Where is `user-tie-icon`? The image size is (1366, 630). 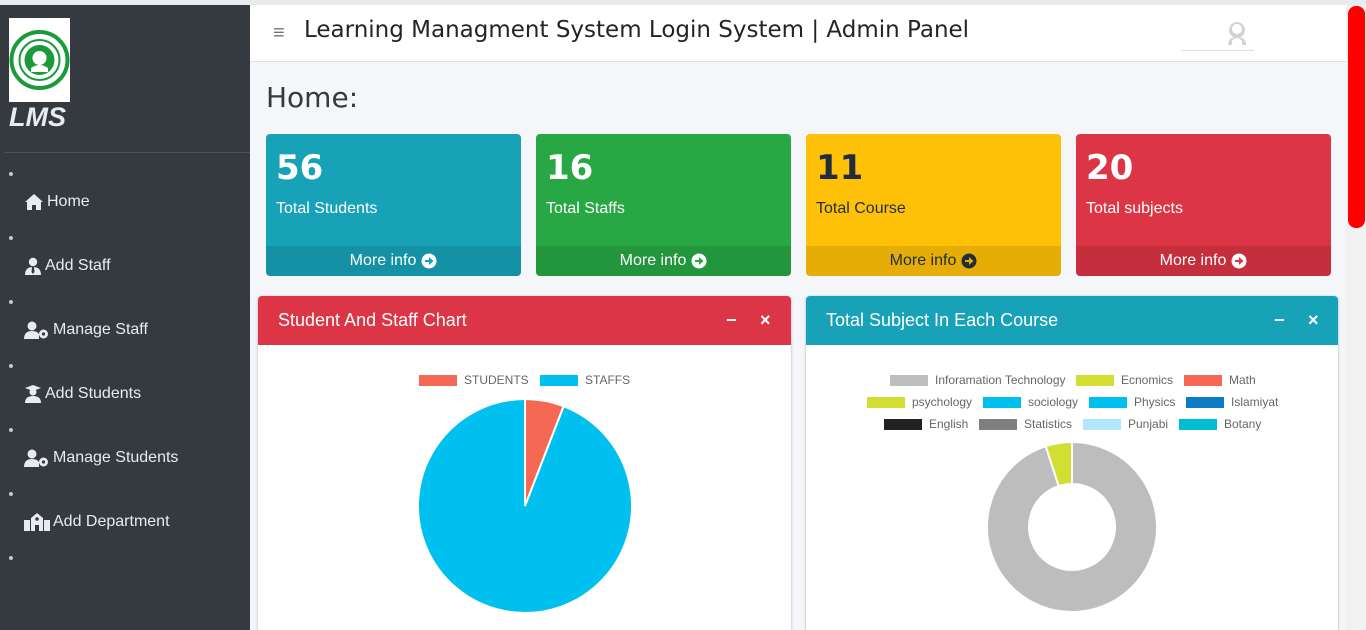 user-tie-icon is located at coordinates (33, 266).